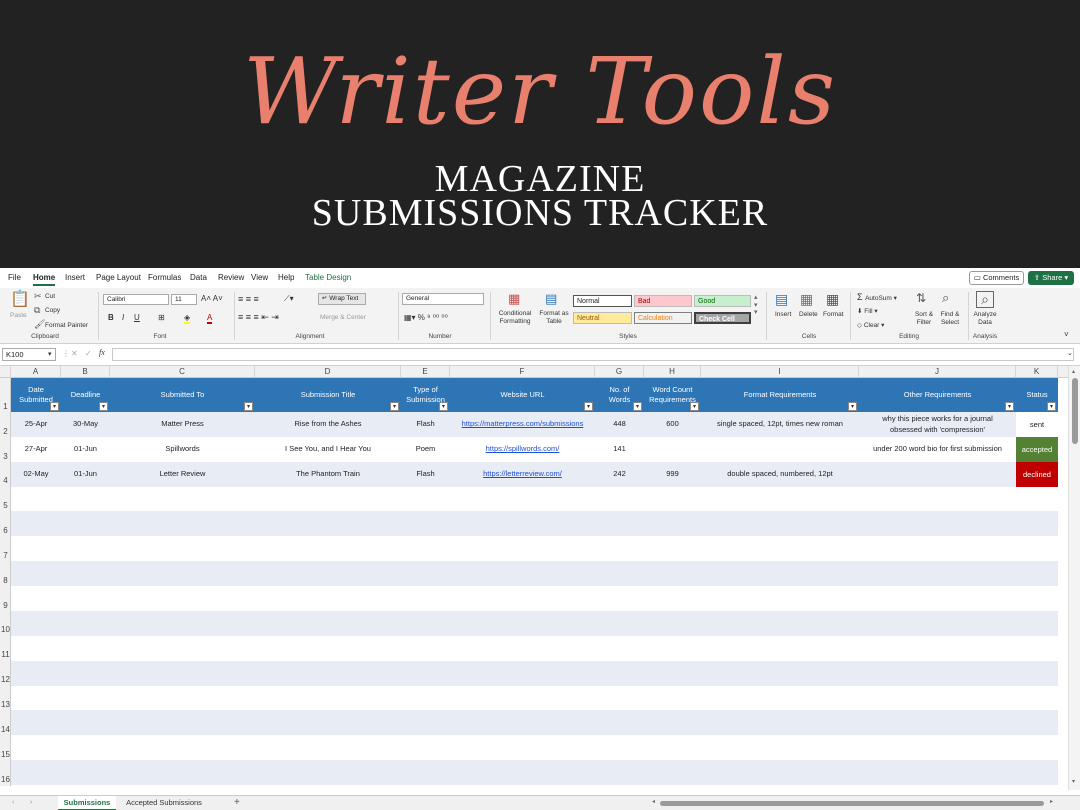 The width and height of the screenshot is (1080, 810). Describe the element at coordinates (672, 449) in the screenshot. I see `cell-word-count-requirement` at that location.